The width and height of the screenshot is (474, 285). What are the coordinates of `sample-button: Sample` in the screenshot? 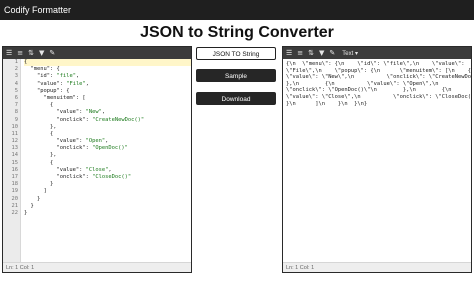 It's located at (236, 75).